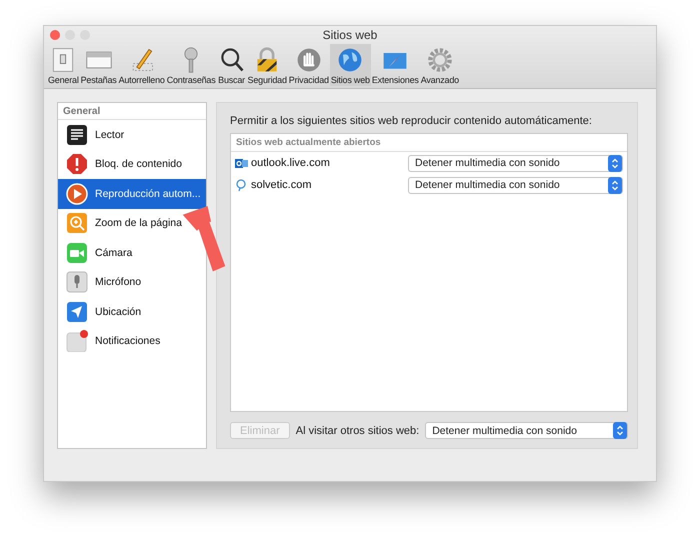  Describe the element at coordinates (350, 35) in the screenshot. I see `window-title: Sitios web` at that location.